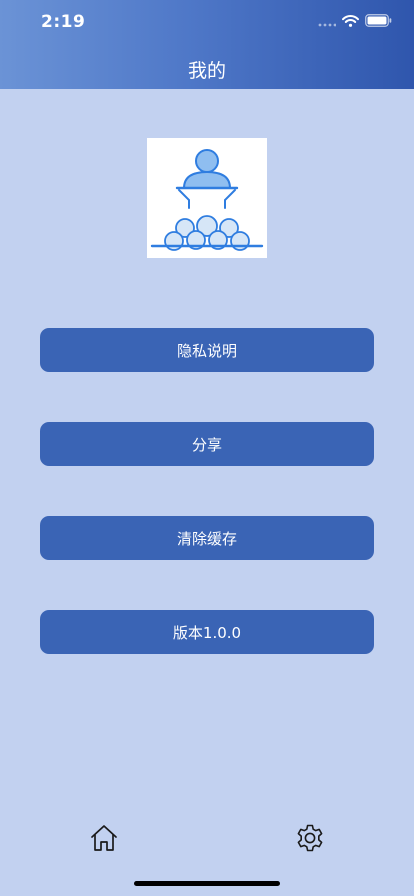 This screenshot has width=414, height=896. I want to click on signal-icon, so click(327, 24).